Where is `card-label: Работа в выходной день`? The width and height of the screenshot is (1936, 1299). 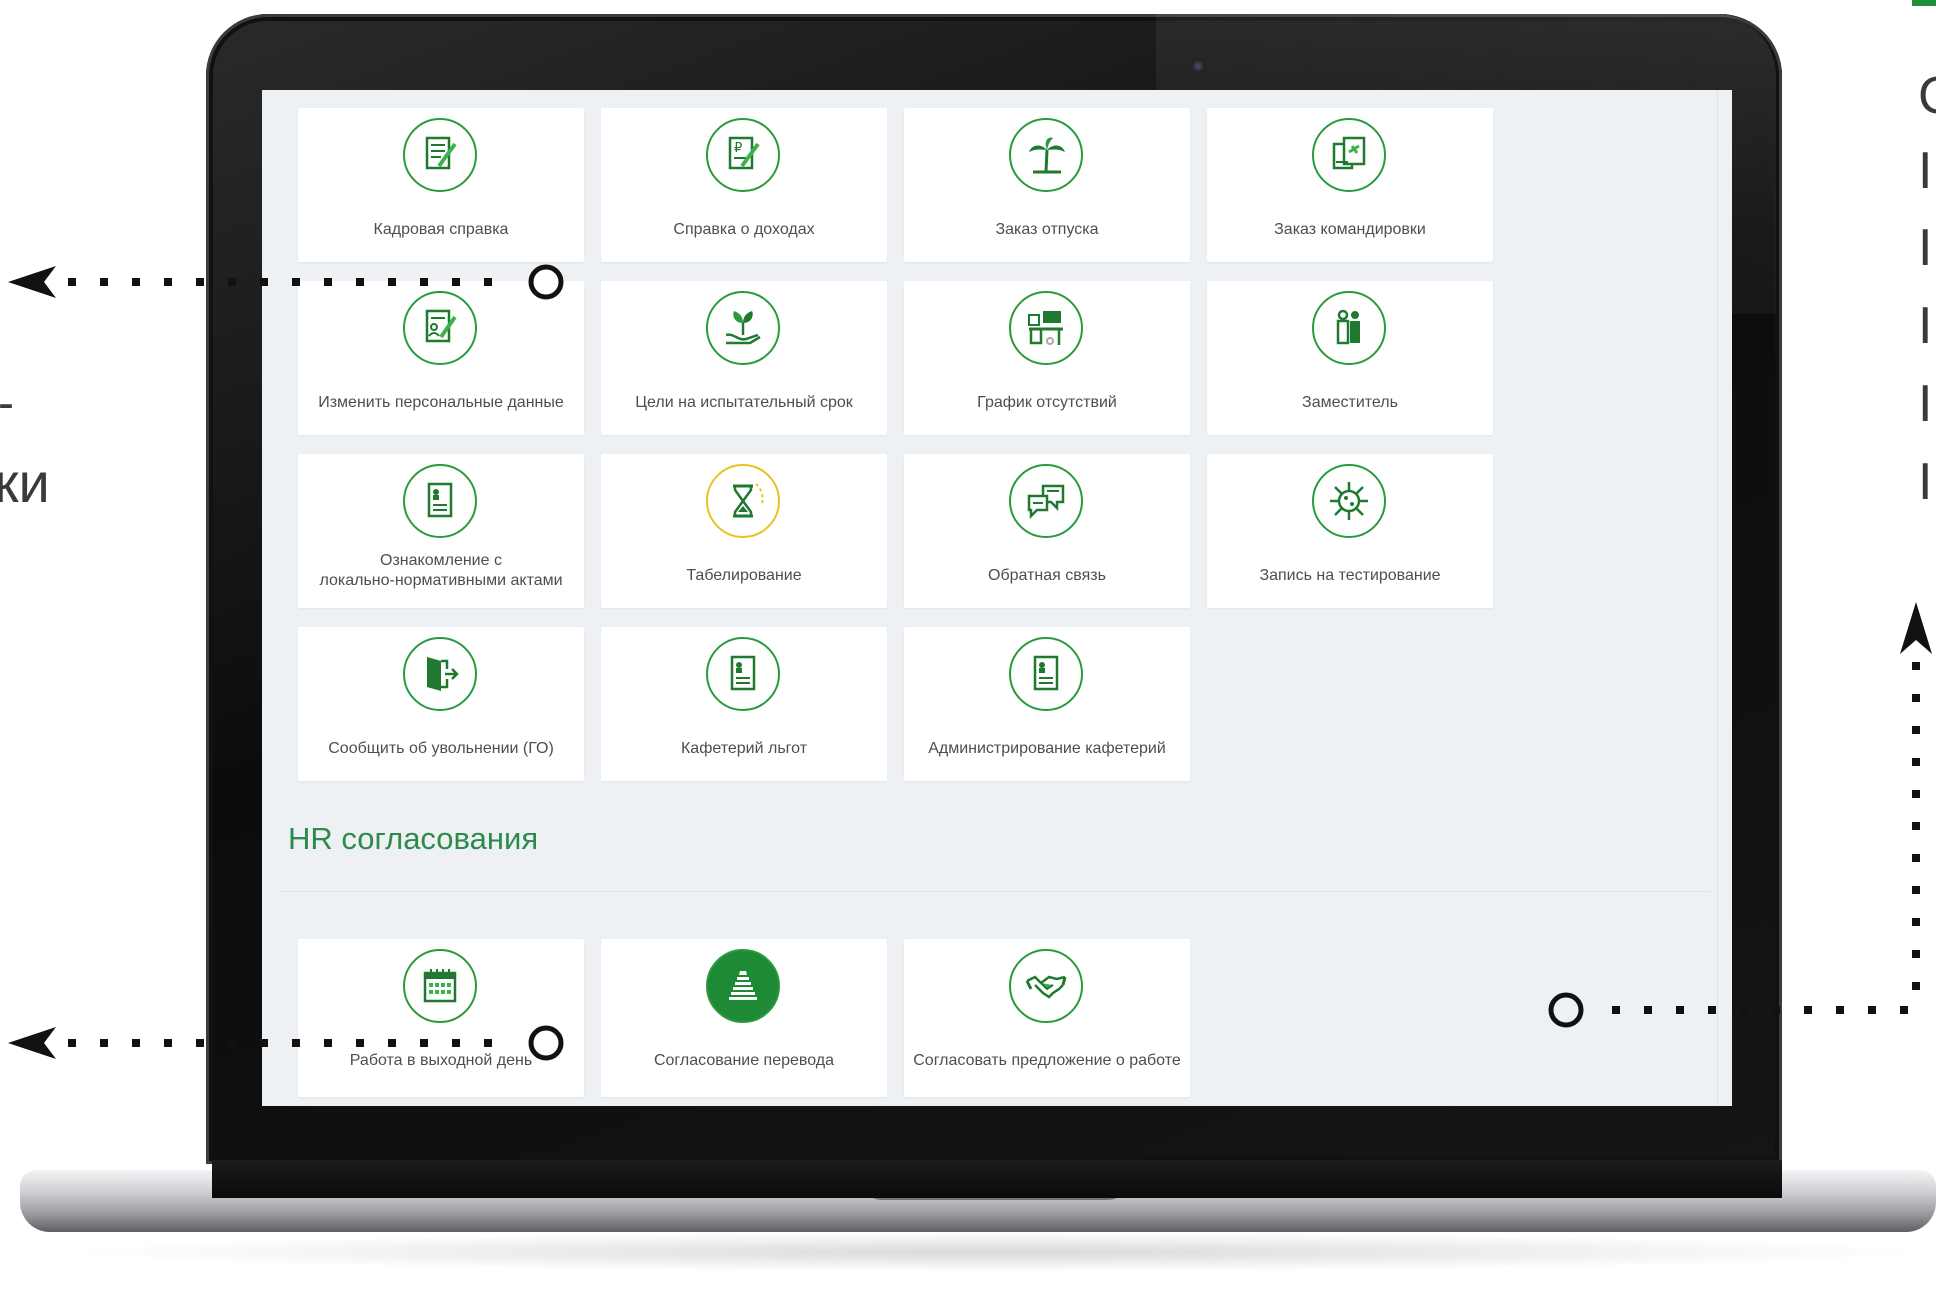 card-label: Работа в выходной день is located at coordinates (441, 1060).